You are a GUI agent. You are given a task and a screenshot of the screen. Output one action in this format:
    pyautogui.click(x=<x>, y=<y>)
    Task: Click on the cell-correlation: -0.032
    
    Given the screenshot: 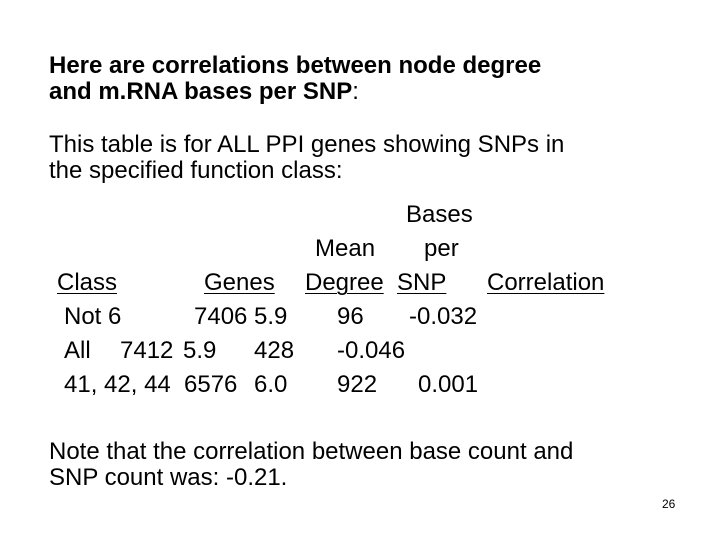 What is the action you would take?
    pyautogui.click(x=443, y=316)
    